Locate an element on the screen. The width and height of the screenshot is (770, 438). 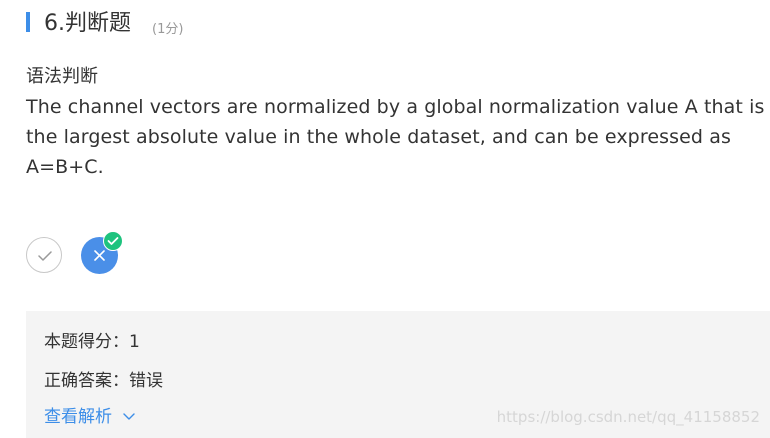
question-type-label: 语法判断 is located at coordinates (62, 76).